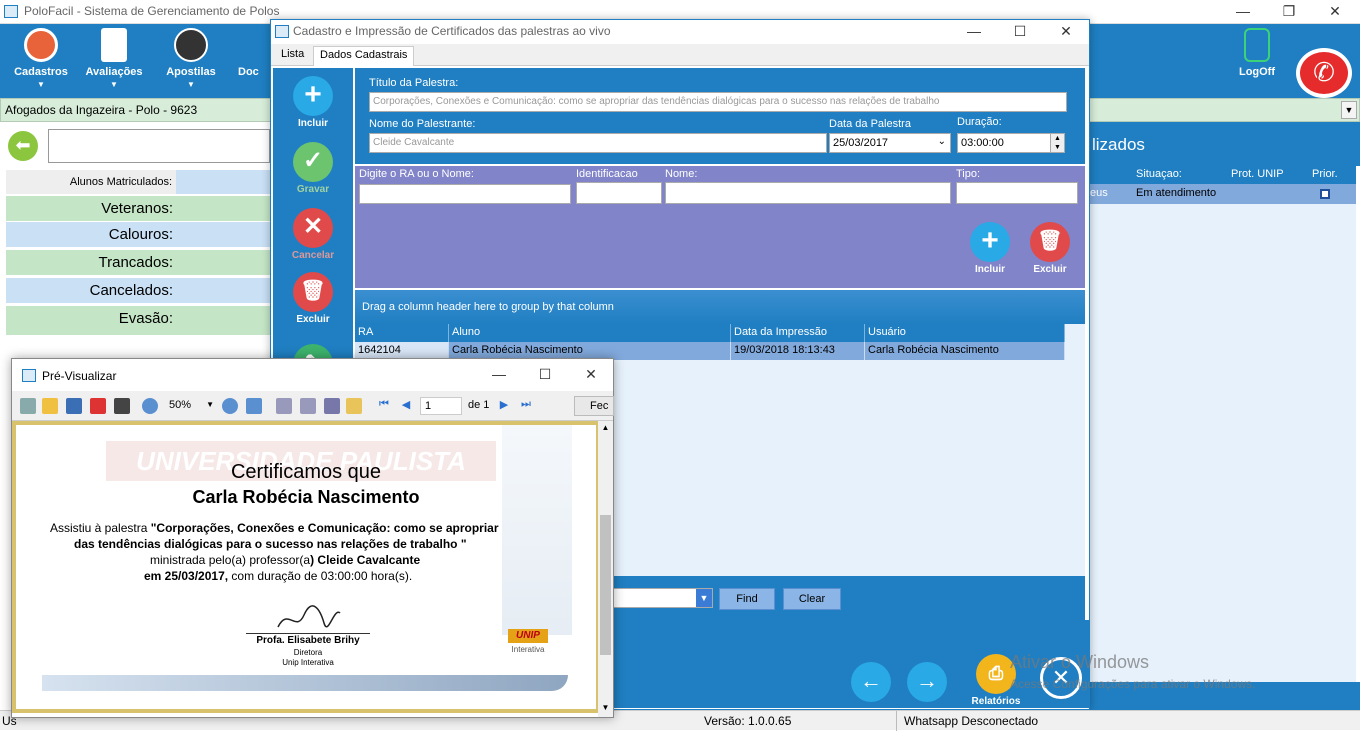  Describe the element at coordinates (526, 406) in the screenshot. I see `last-page-icon: ⏭` at that location.